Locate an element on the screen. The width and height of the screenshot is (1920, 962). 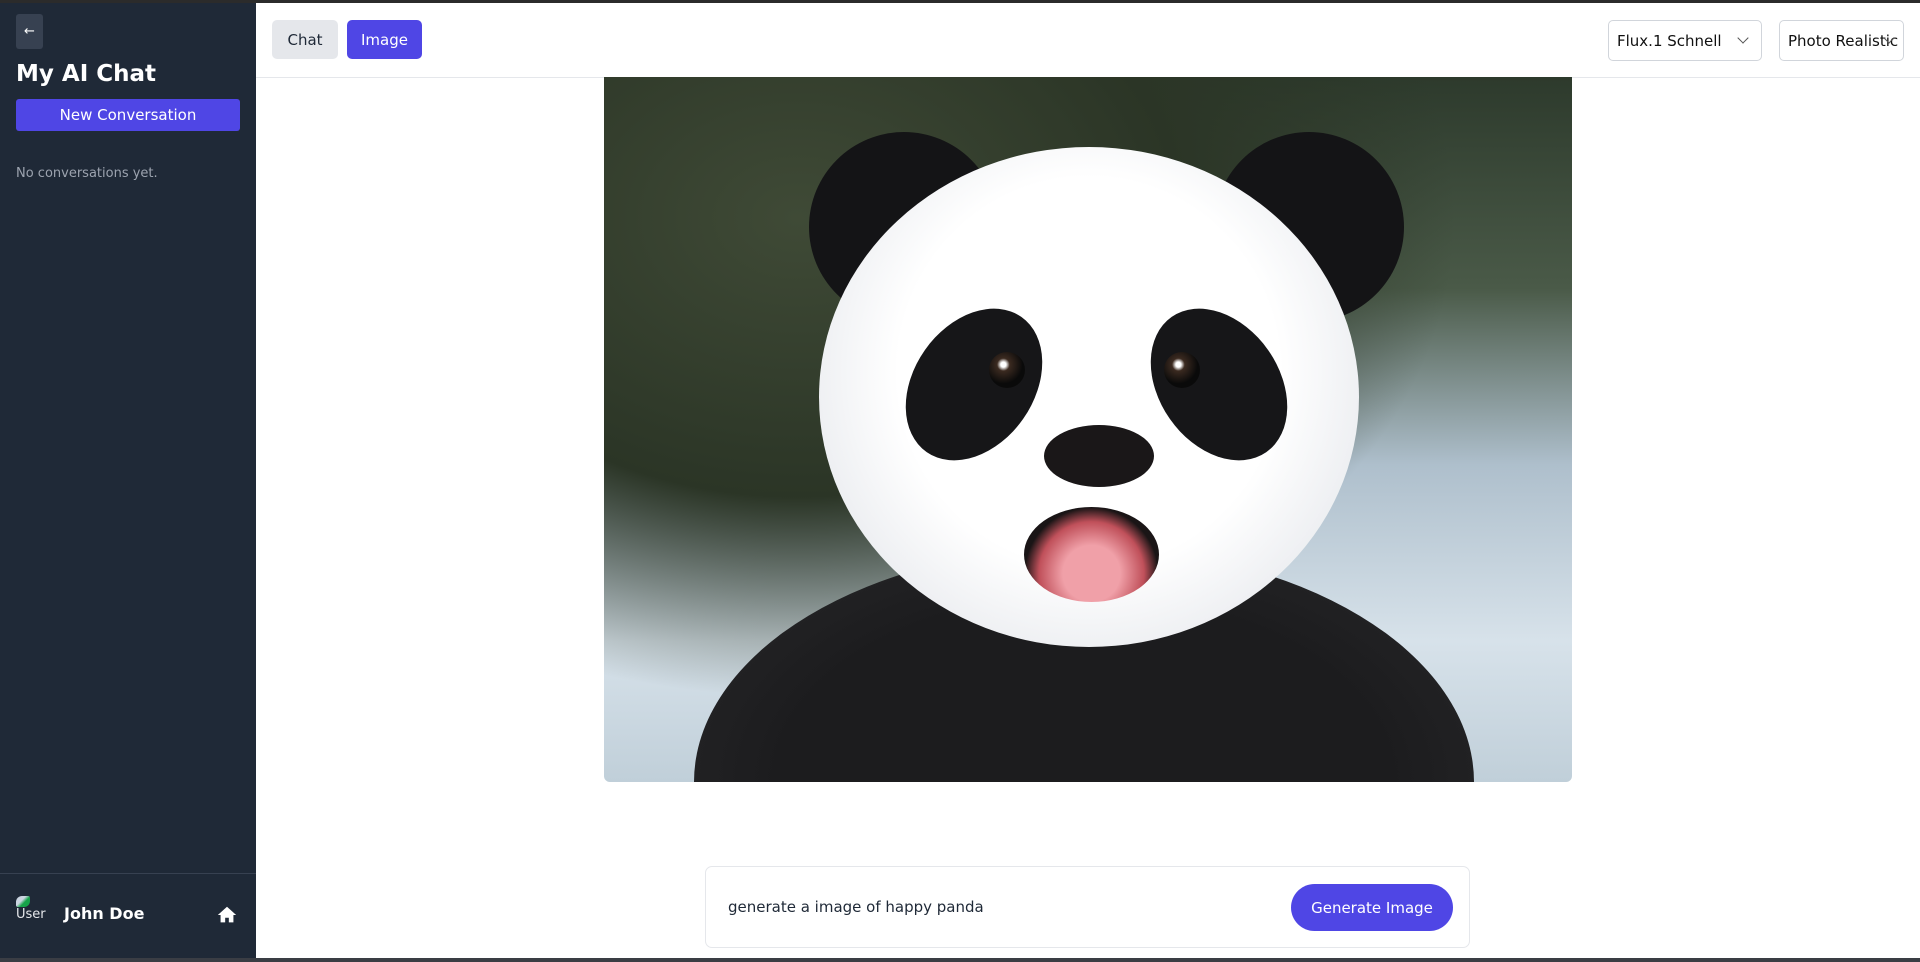
home-icon is located at coordinates (227, 915).